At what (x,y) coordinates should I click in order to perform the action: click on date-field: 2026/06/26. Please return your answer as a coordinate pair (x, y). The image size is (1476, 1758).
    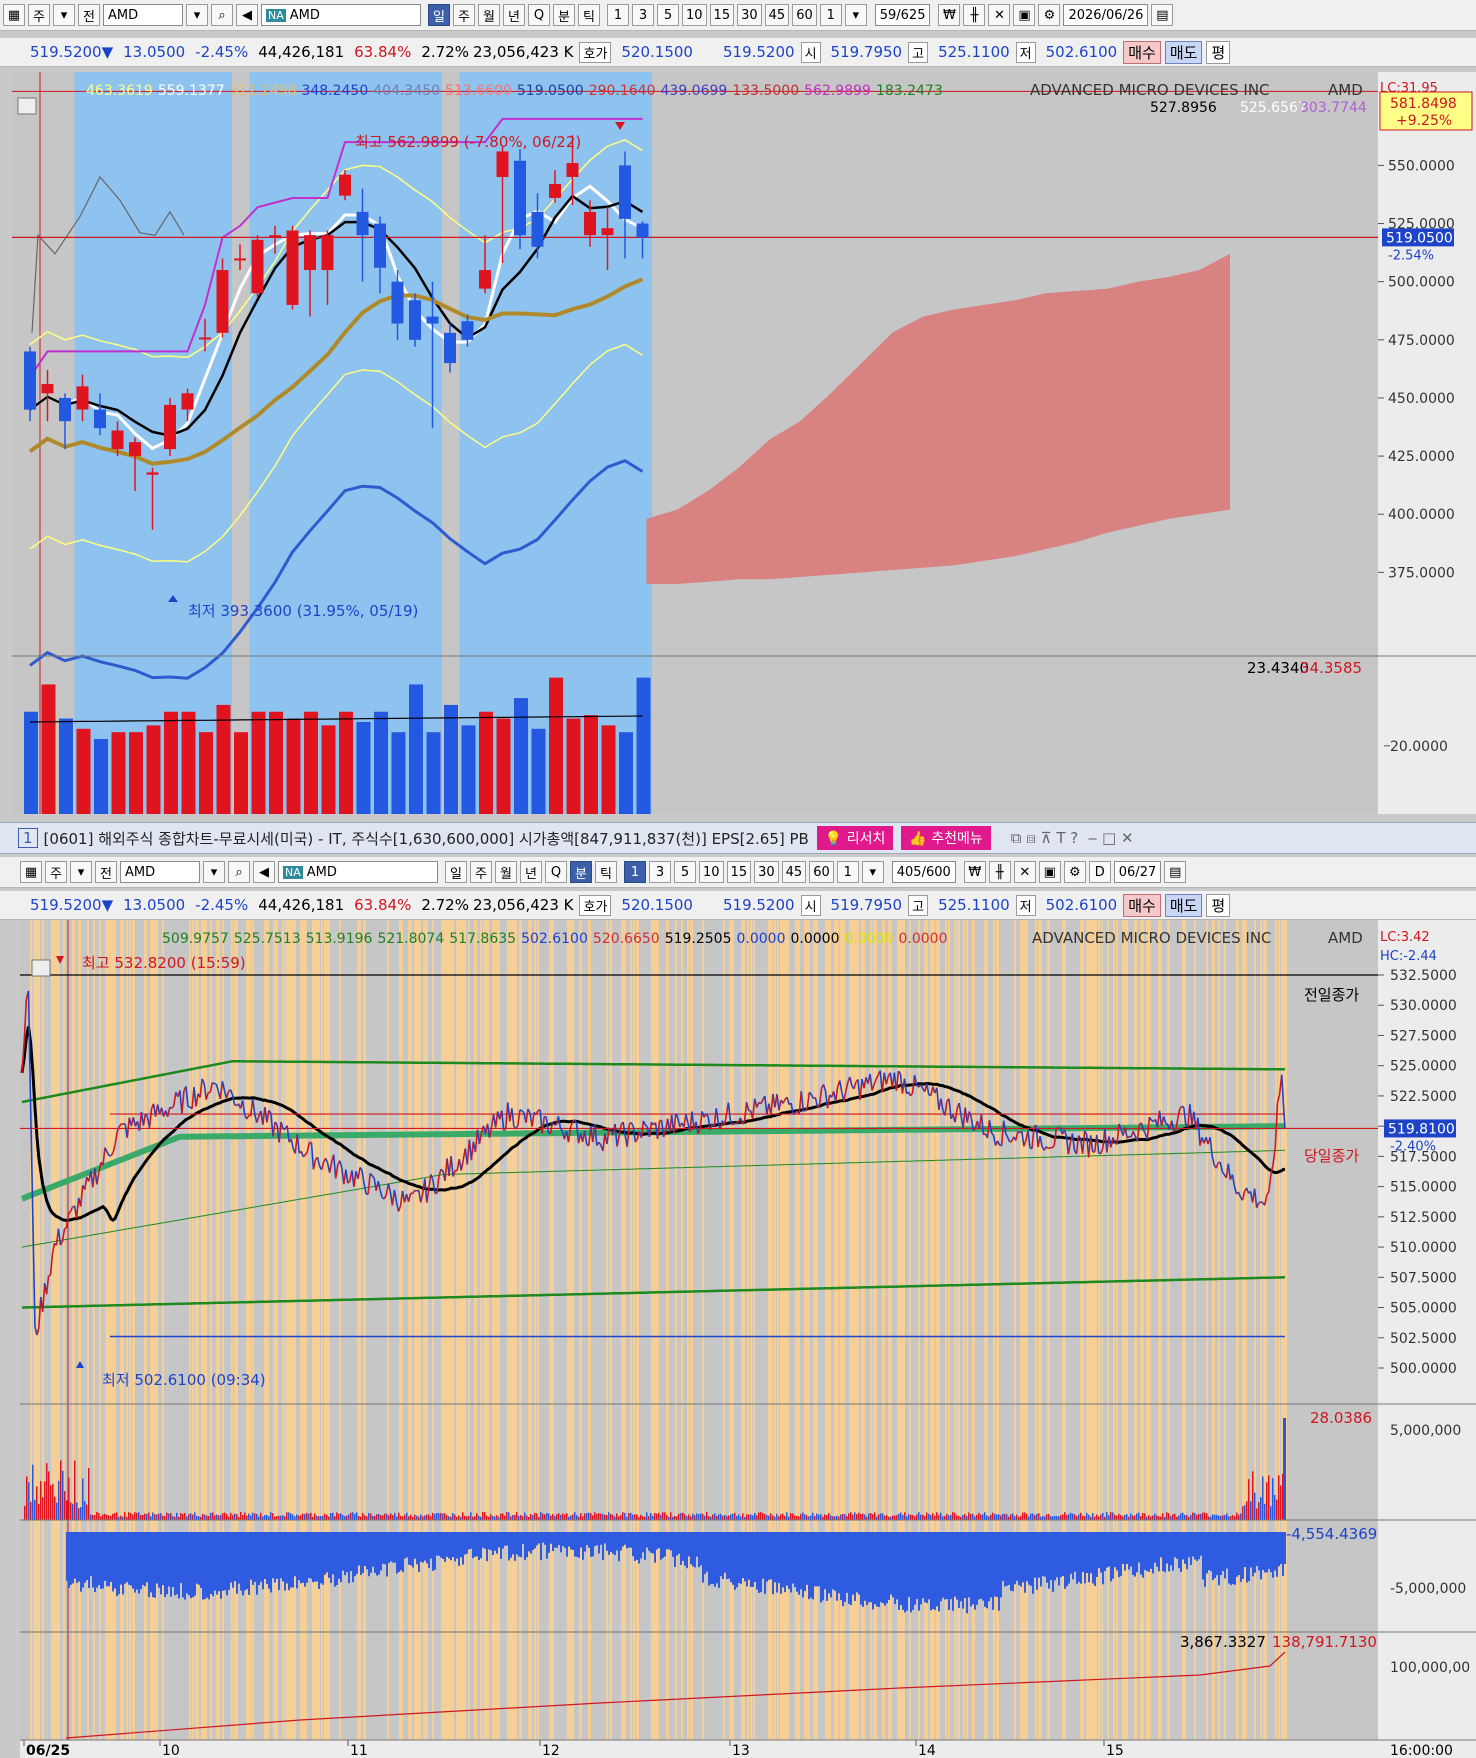
    Looking at the image, I should click on (1106, 15).